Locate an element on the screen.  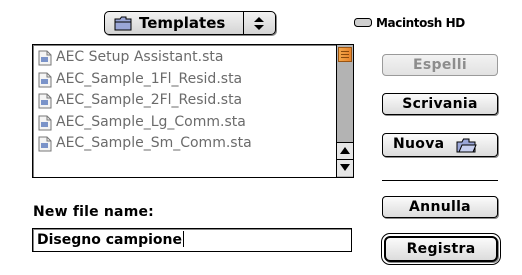
file-name-value: Disegno campione is located at coordinates (109, 240).